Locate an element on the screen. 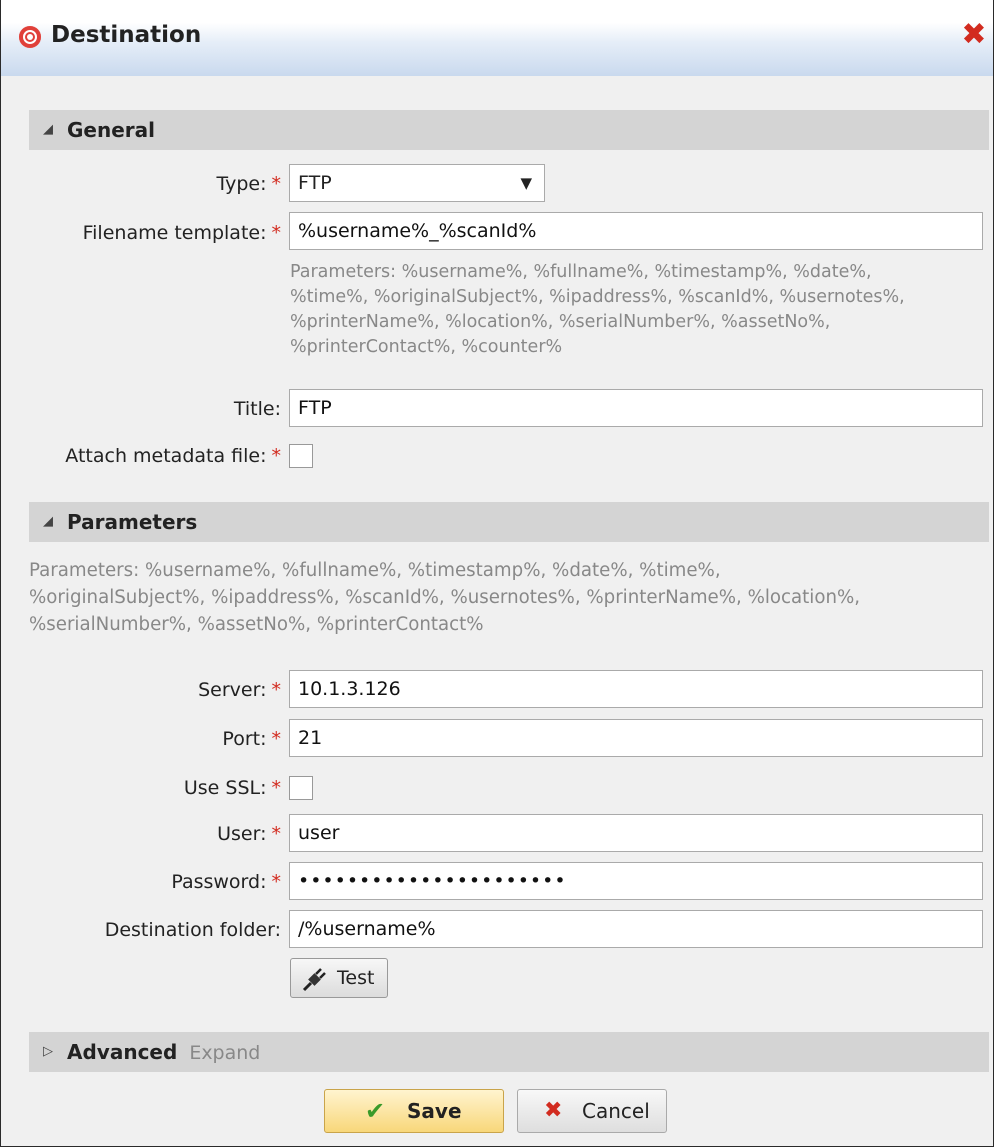 The image size is (994, 1147). user-label: User: * is located at coordinates (249, 834).